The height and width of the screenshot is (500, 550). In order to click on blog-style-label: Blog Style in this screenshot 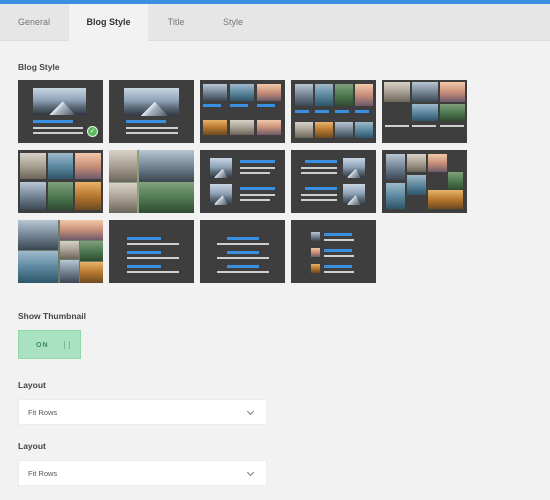, I will do `click(39, 67)`.